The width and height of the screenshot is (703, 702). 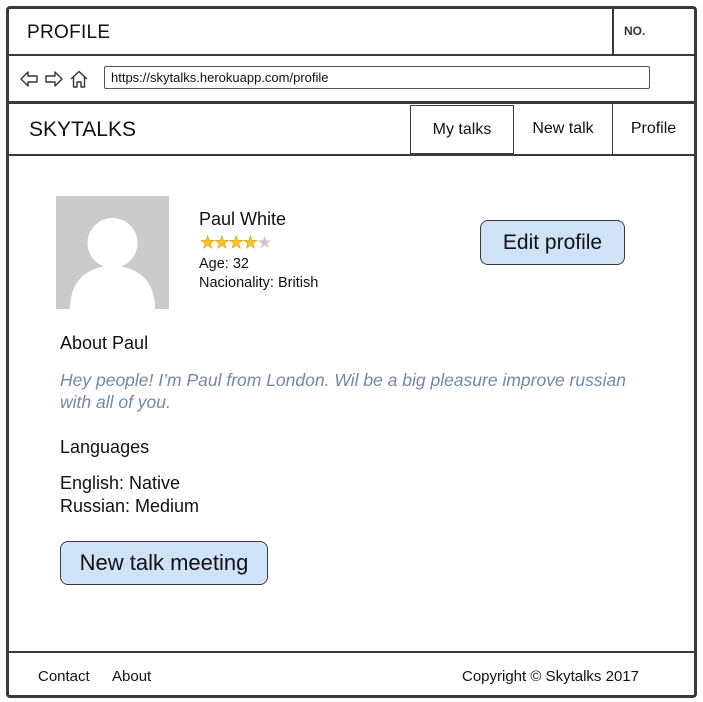 I want to click on edit-profile-button: Edit profile, so click(x=552, y=242).